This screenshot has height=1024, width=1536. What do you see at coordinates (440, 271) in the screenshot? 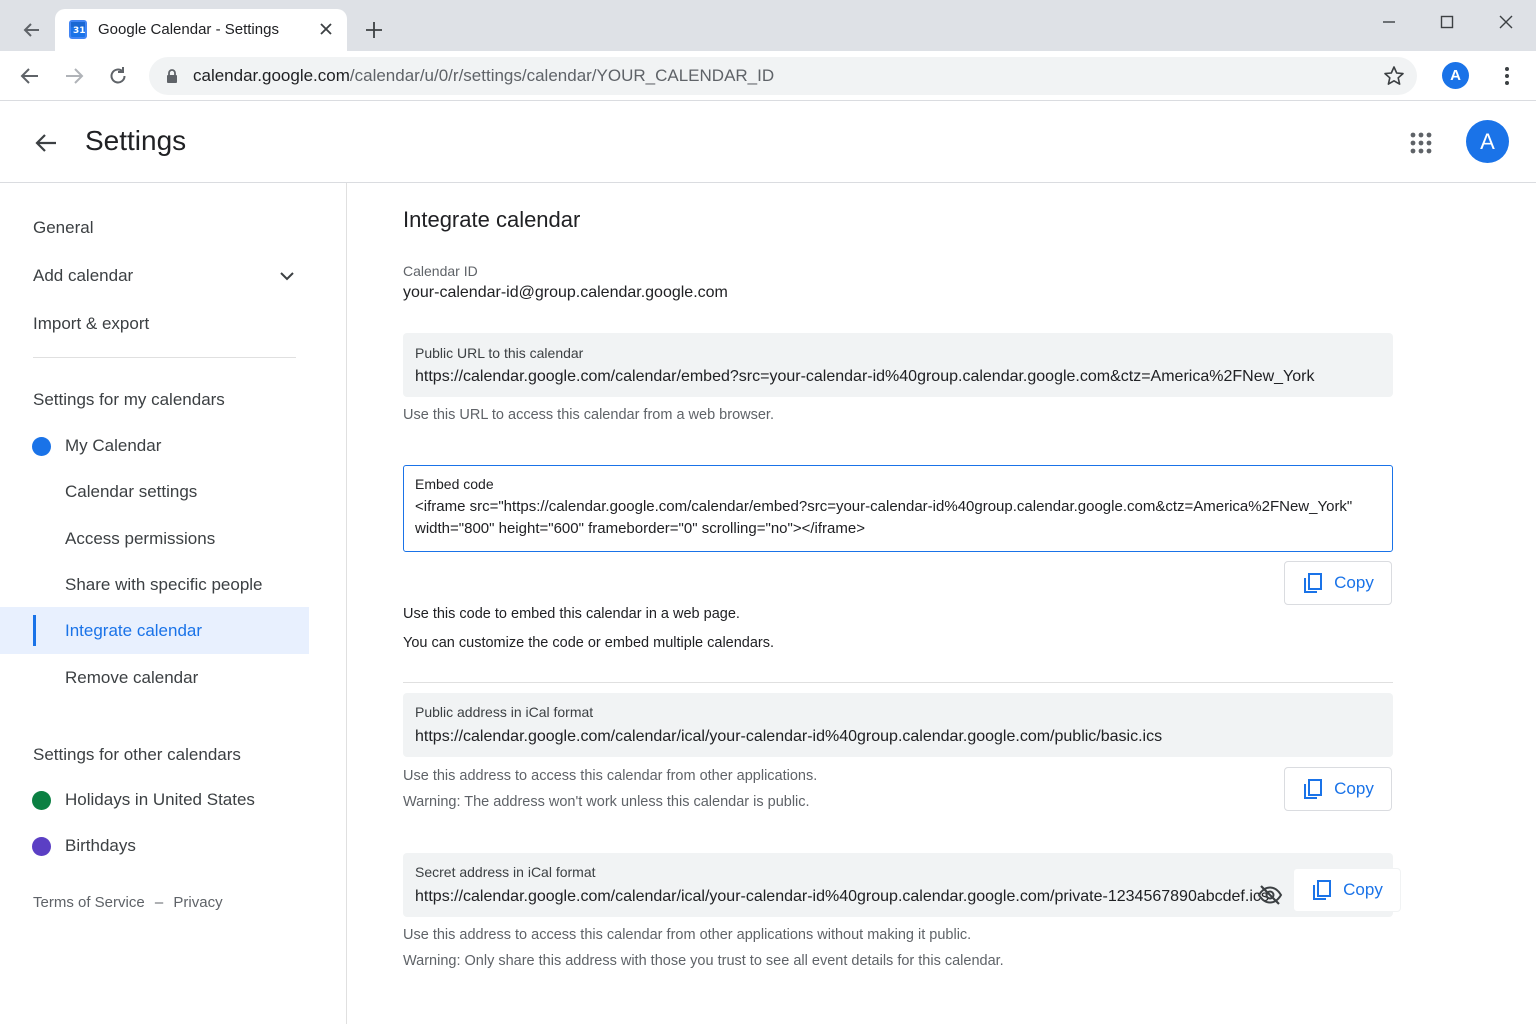
I see `calendar-id-label: Calendar ID` at bounding box center [440, 271].